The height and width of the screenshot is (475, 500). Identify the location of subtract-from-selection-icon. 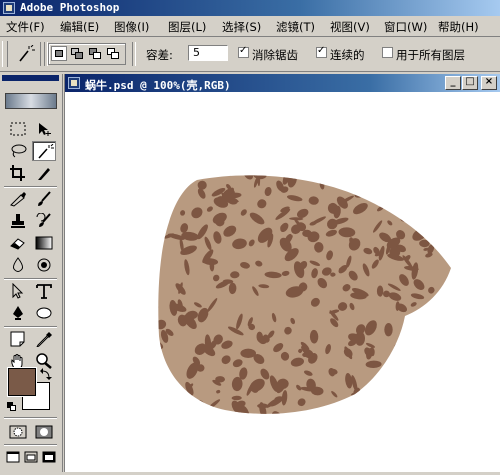
(95, 53).